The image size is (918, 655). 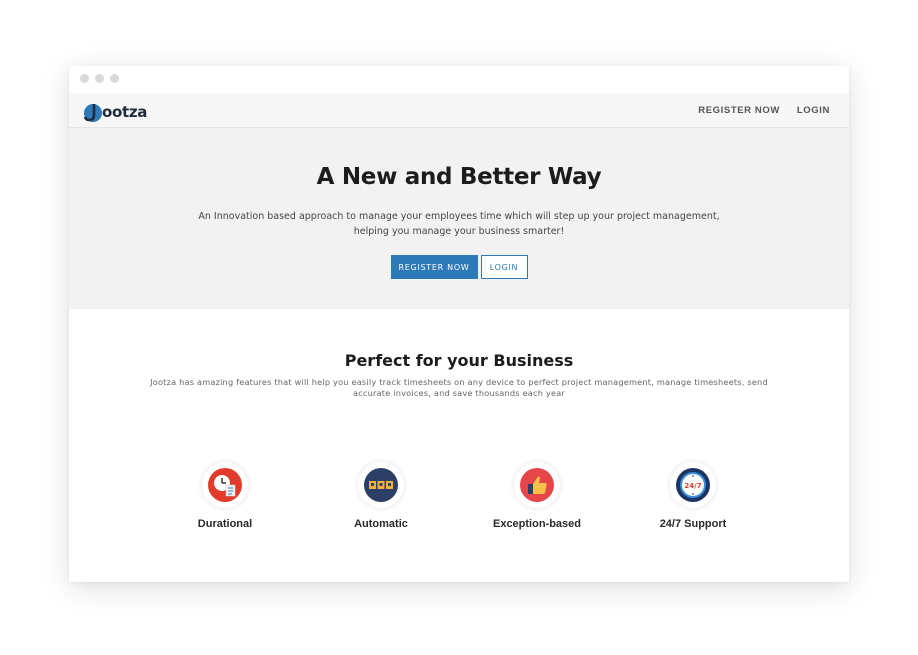 I want to click on automation-icon, so click(x=381, y=485).